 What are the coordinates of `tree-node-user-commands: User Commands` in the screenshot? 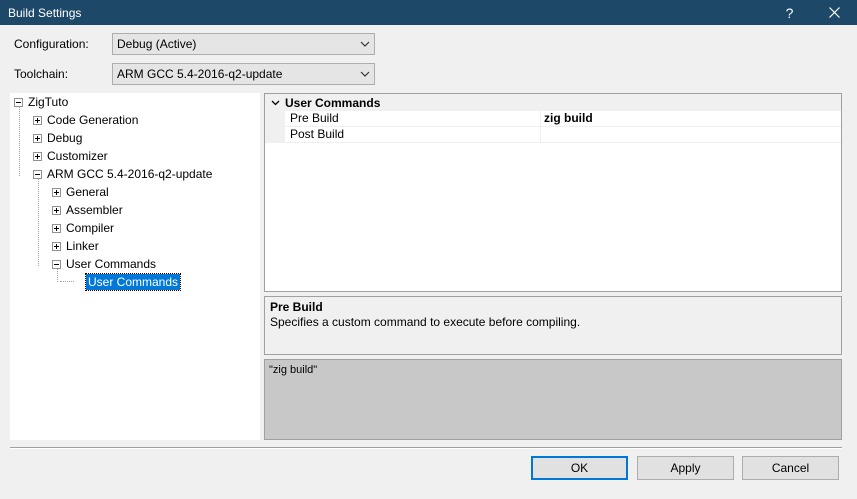 It's located at (105, 264).